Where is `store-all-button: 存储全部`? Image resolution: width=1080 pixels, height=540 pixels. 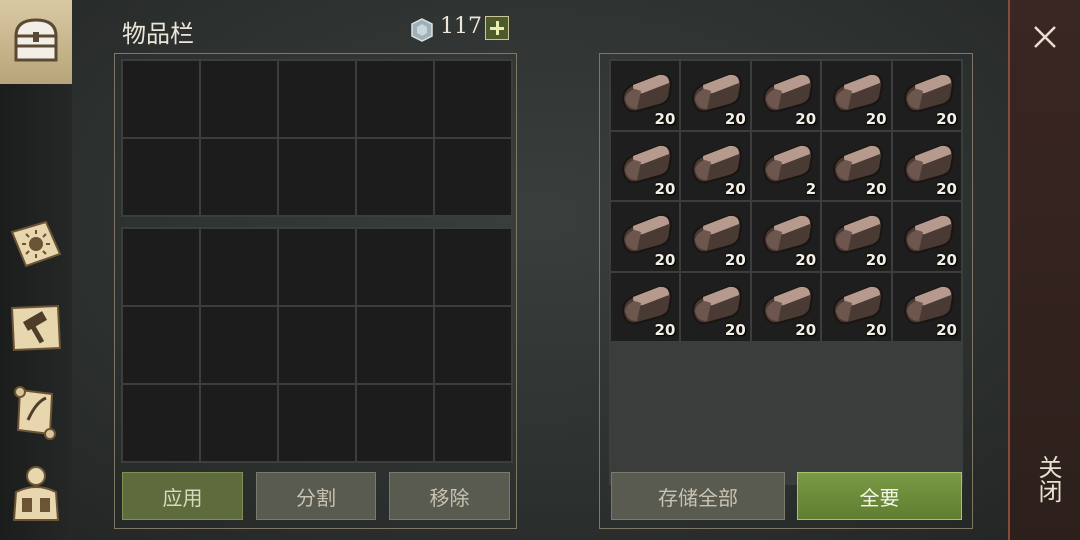
store-all-button: 存储全部 is located at coordinates (698, 496).